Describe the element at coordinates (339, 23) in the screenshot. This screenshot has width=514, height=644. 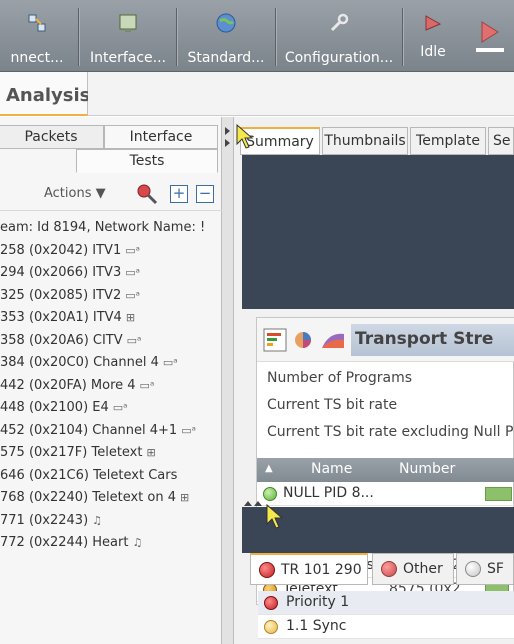
I see `wrench-icon` at that location.